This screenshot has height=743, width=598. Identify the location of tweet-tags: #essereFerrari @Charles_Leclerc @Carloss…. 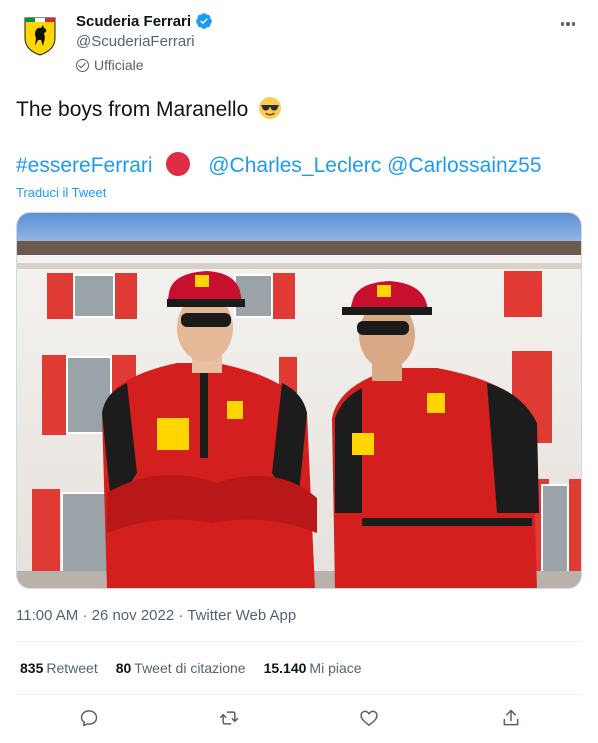
(279, 166).